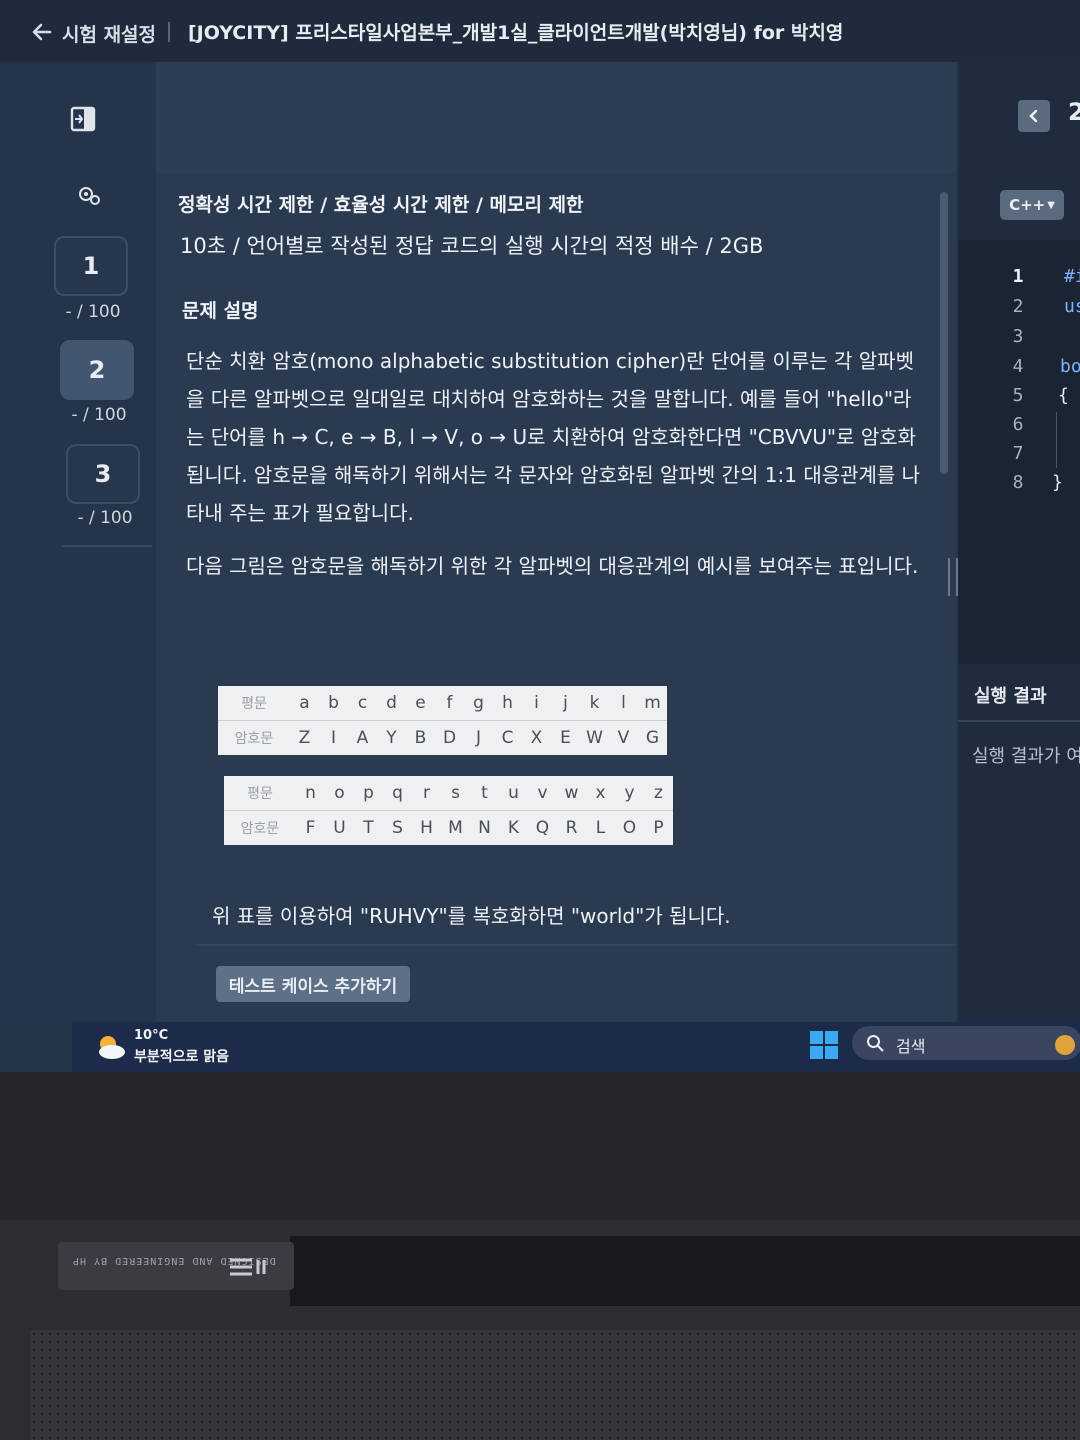 This screenshot has width=1080, height=1440. I want to click on plain-cell: f, so click(449, 703).